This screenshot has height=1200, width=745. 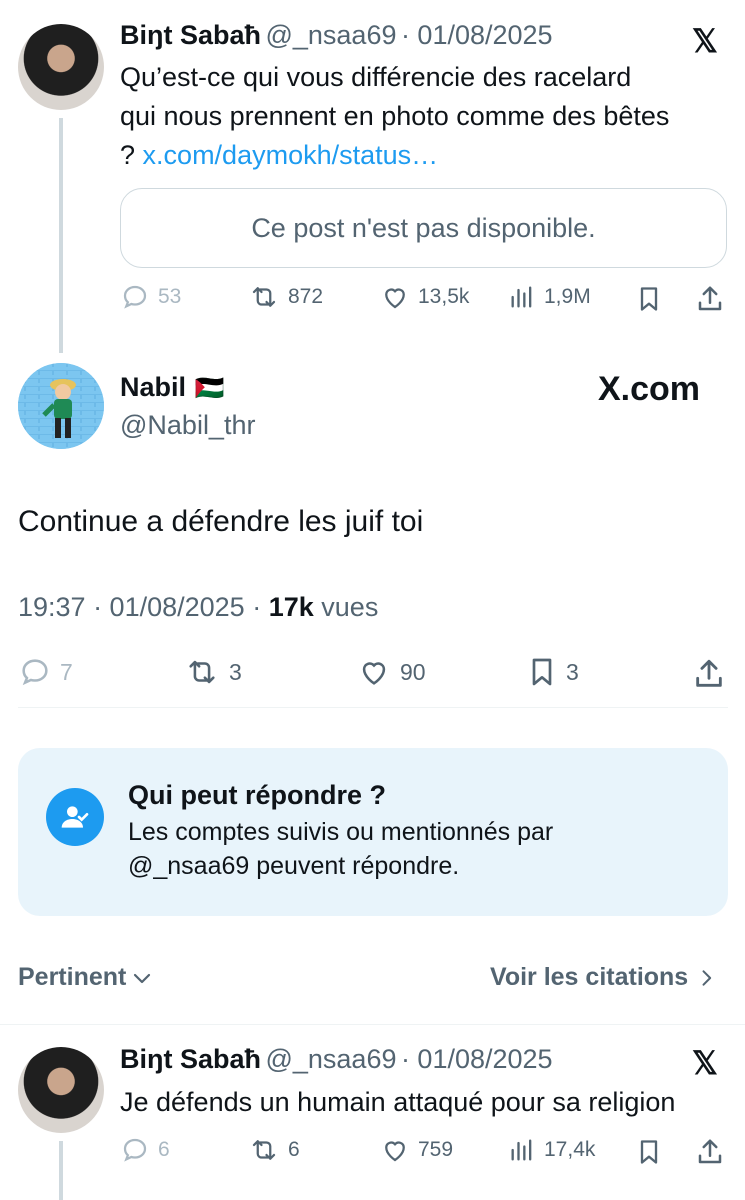 I want to click on like-button: 90, so click(x=391, y=672).